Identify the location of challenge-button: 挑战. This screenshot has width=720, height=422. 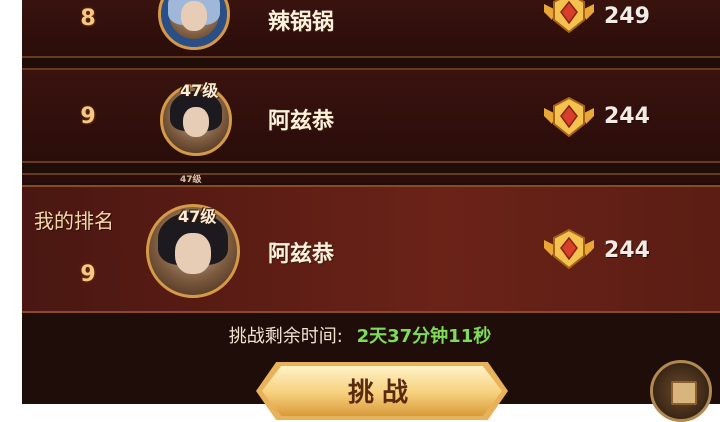
(382, 391).